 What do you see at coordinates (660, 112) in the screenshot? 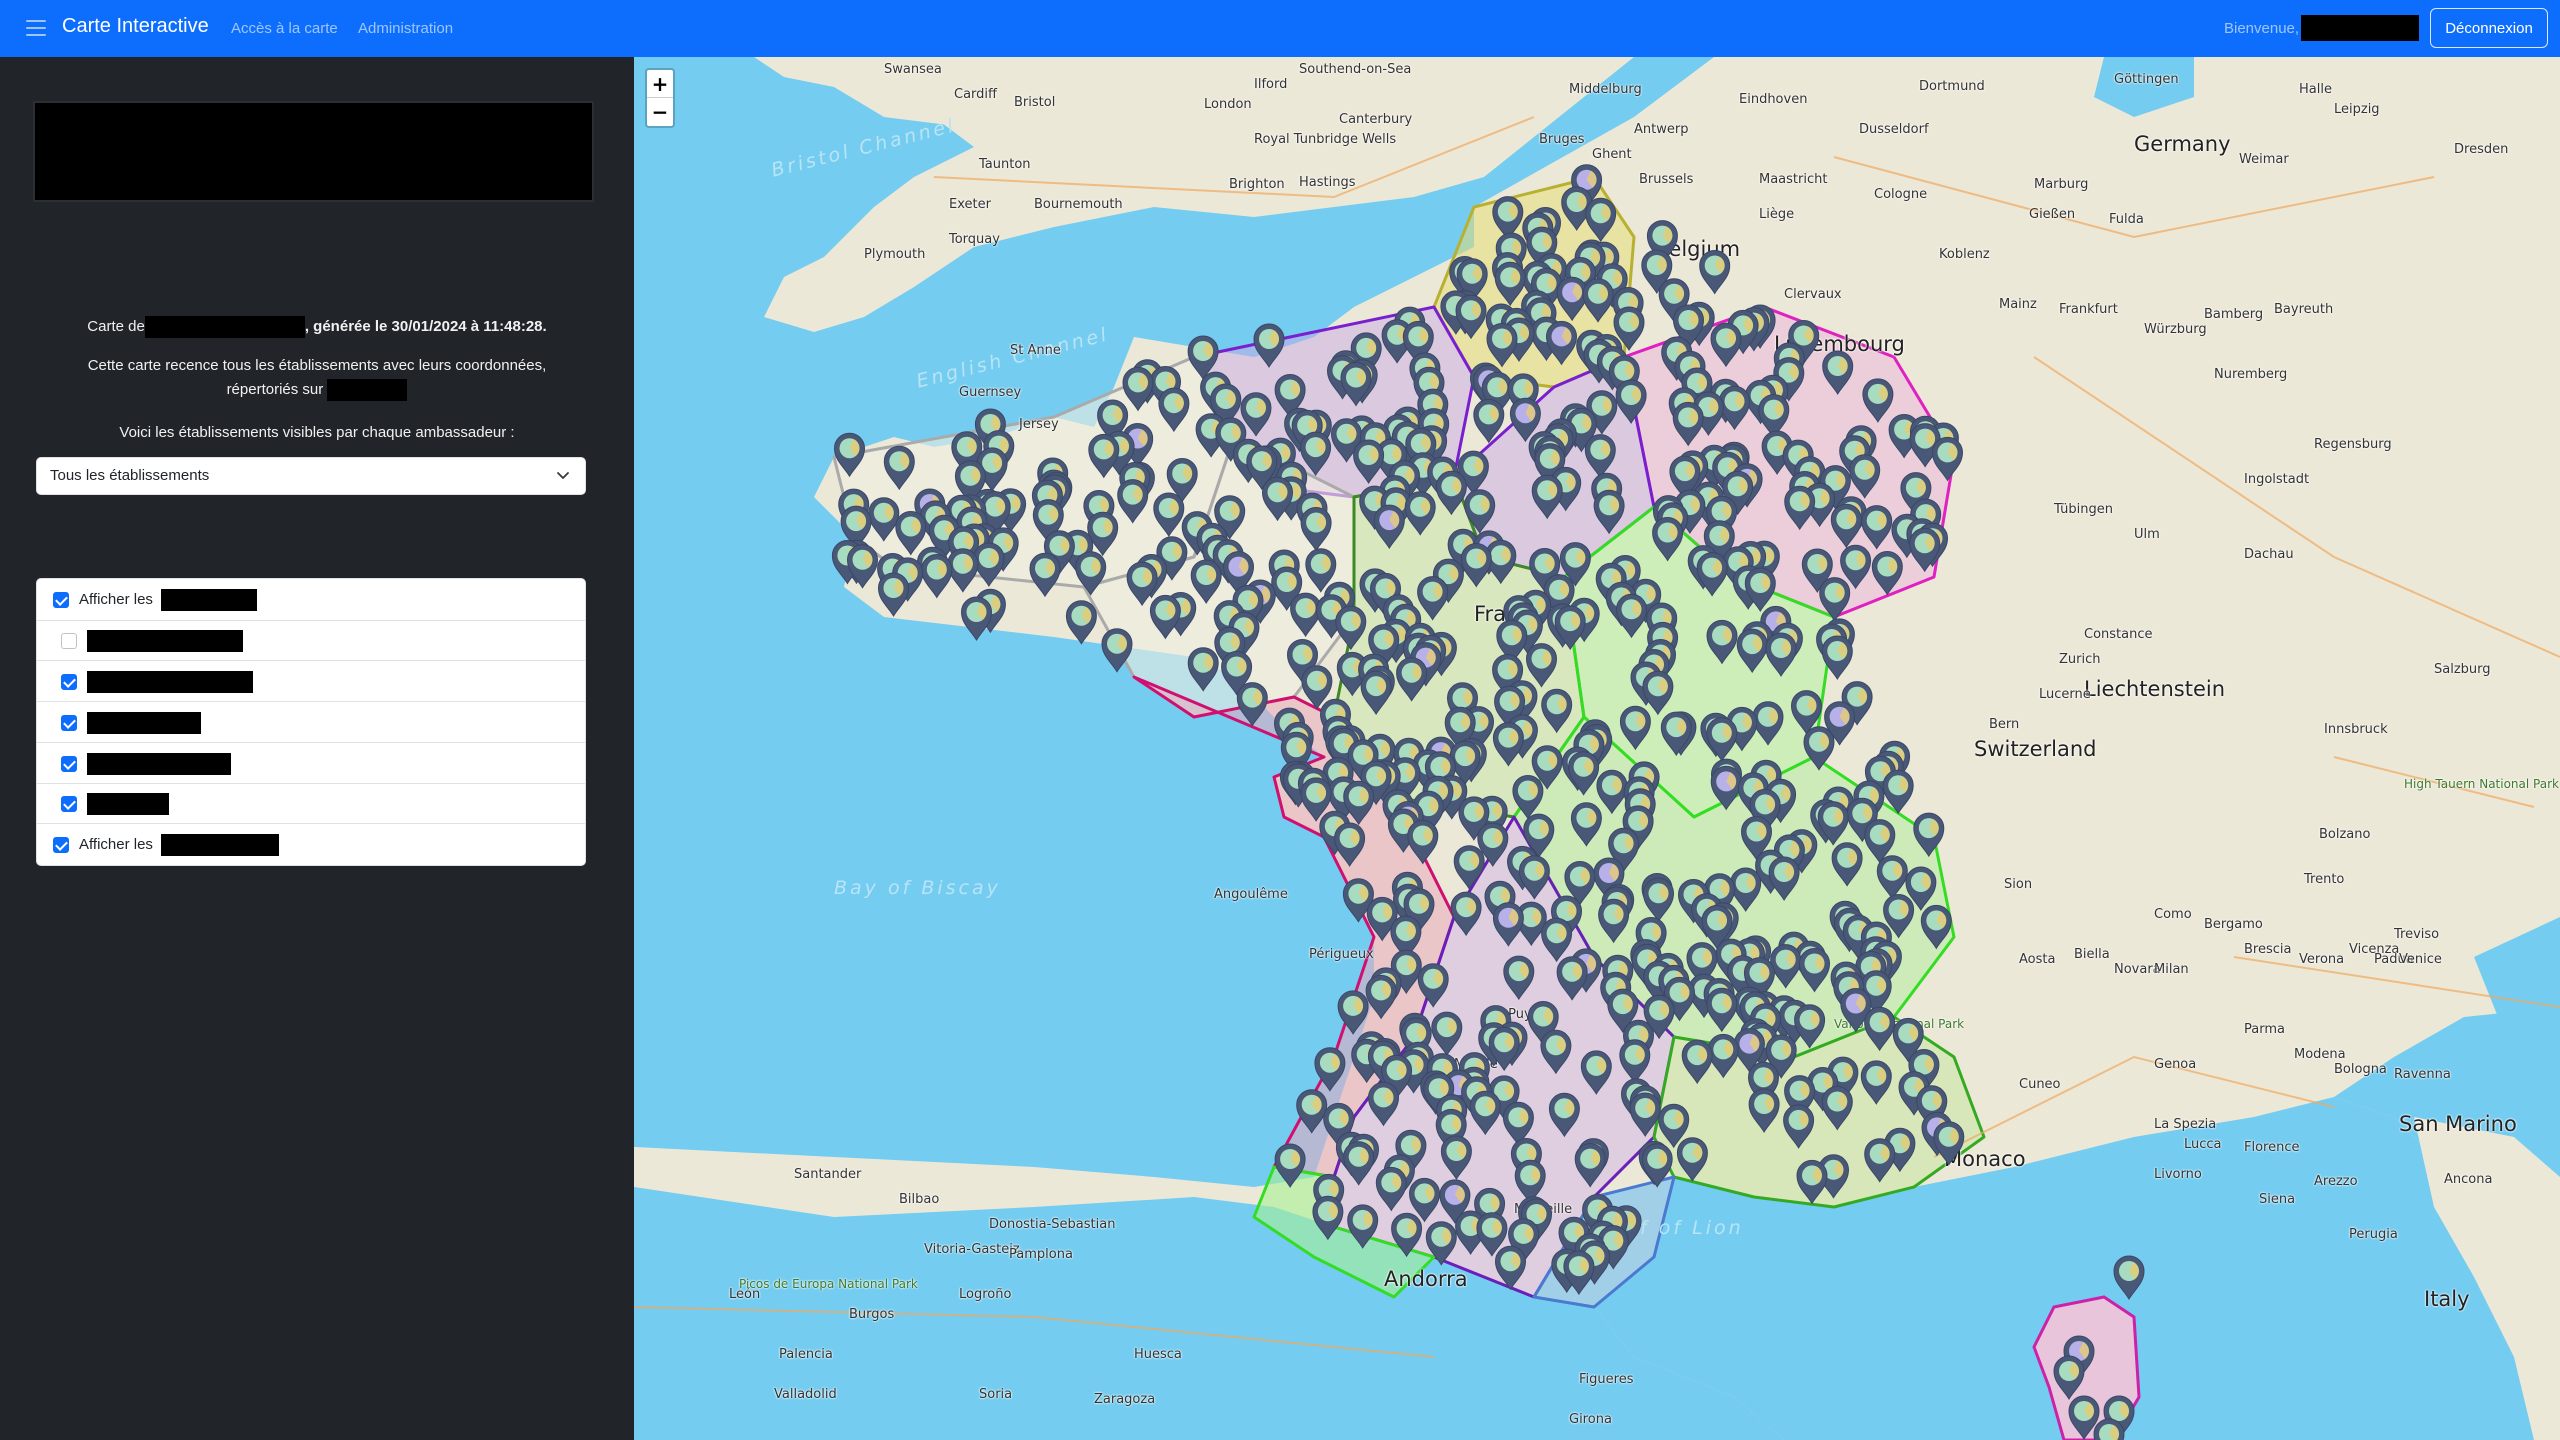
I see `zoom-out-button: −` at bounding box center [660, 112].